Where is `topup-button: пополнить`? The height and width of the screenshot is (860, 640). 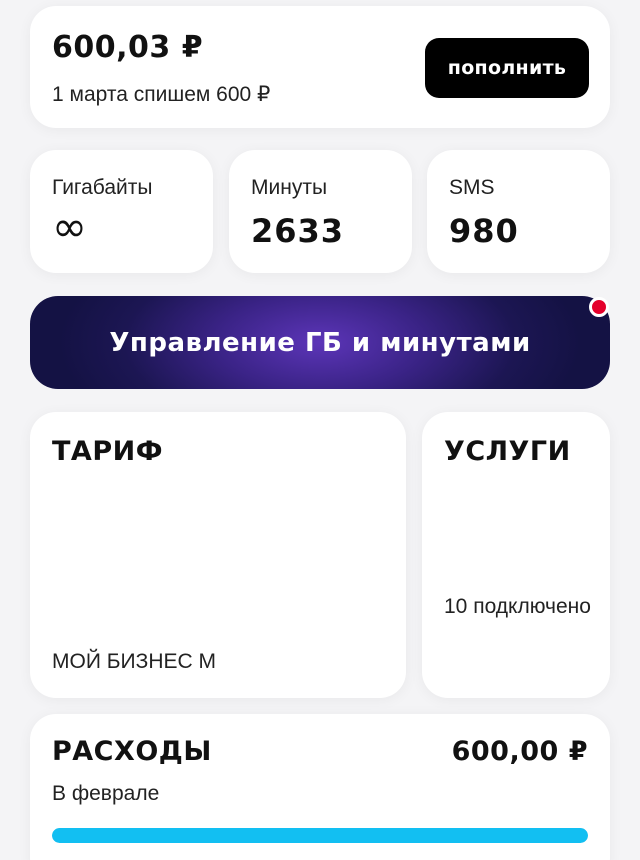
topup-button: пополнить is located at coordinates (507, 68).